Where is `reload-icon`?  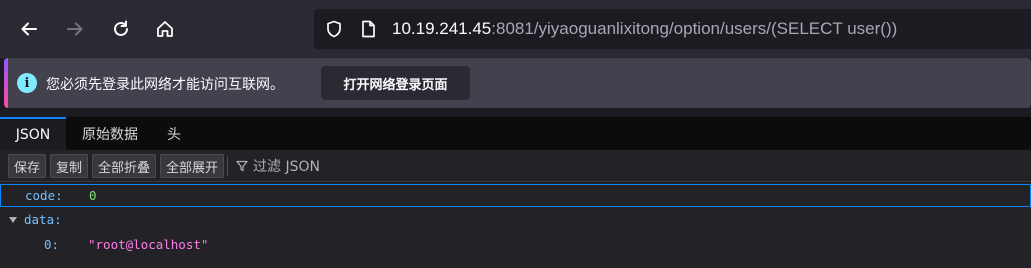 reload-icon is located at coordinates (121, 28).